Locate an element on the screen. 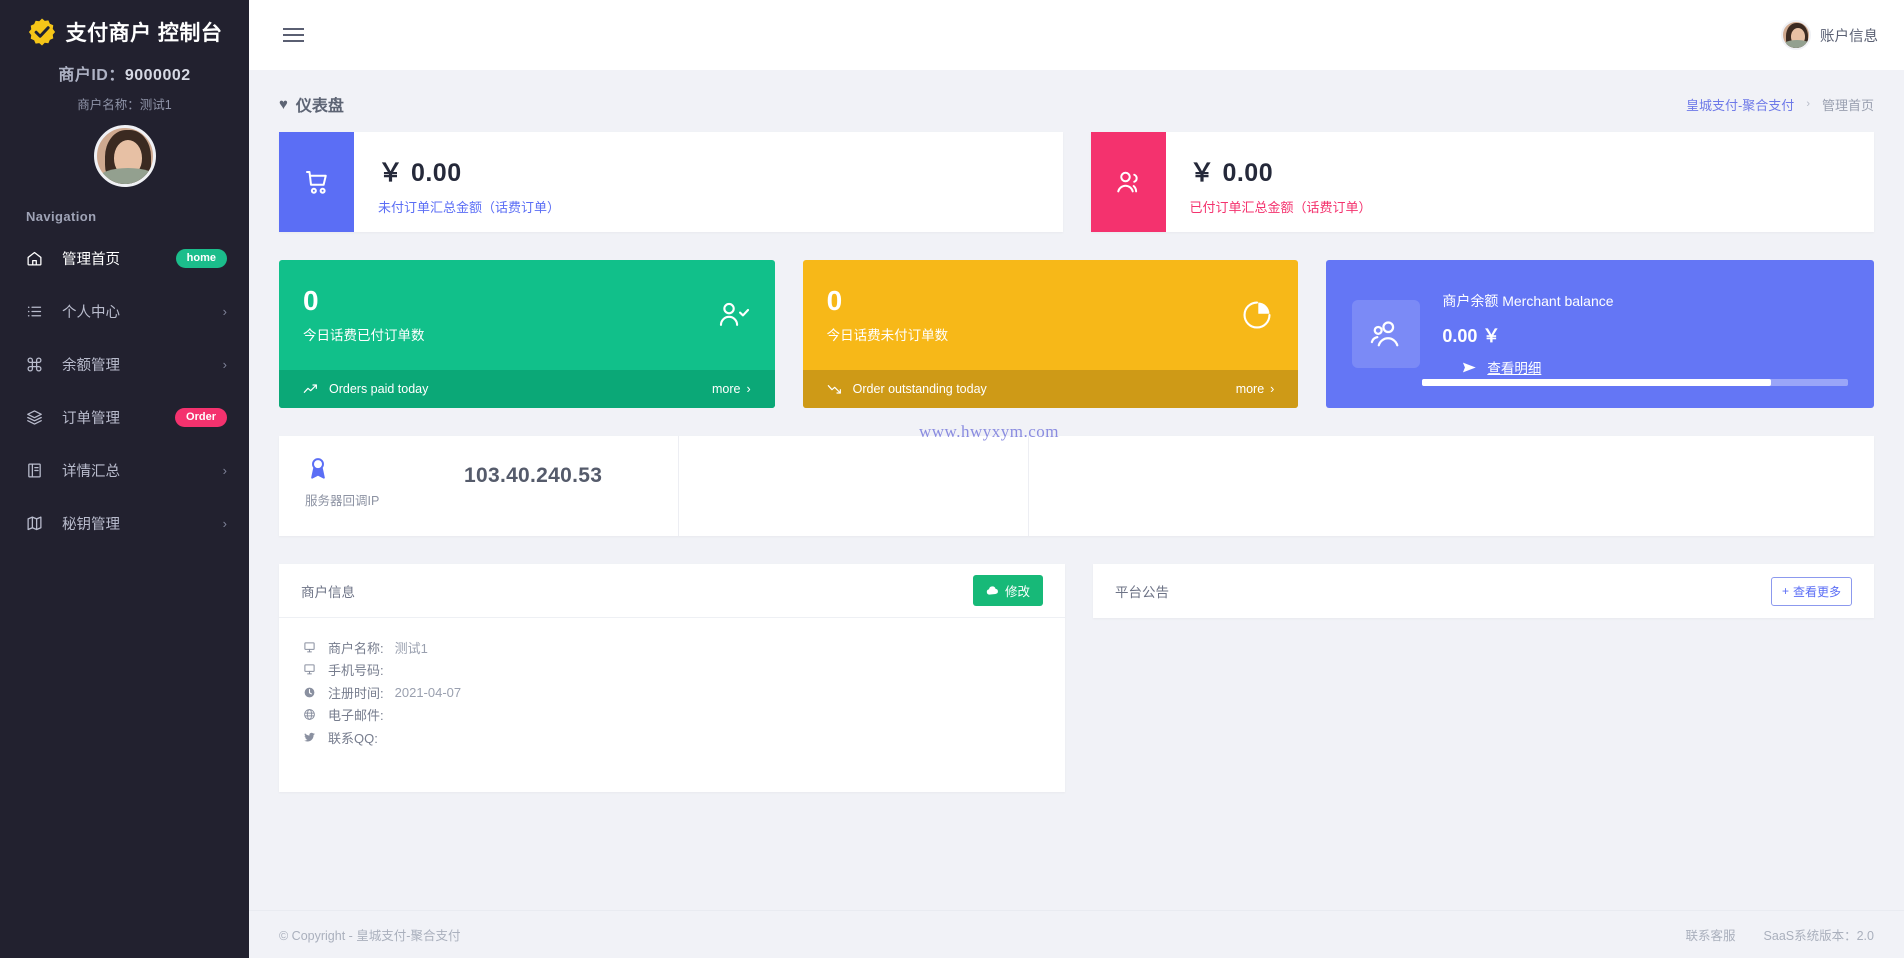 This screenshot has height=958, width=1904. twitter-icon is located at coordinates (309, 737).